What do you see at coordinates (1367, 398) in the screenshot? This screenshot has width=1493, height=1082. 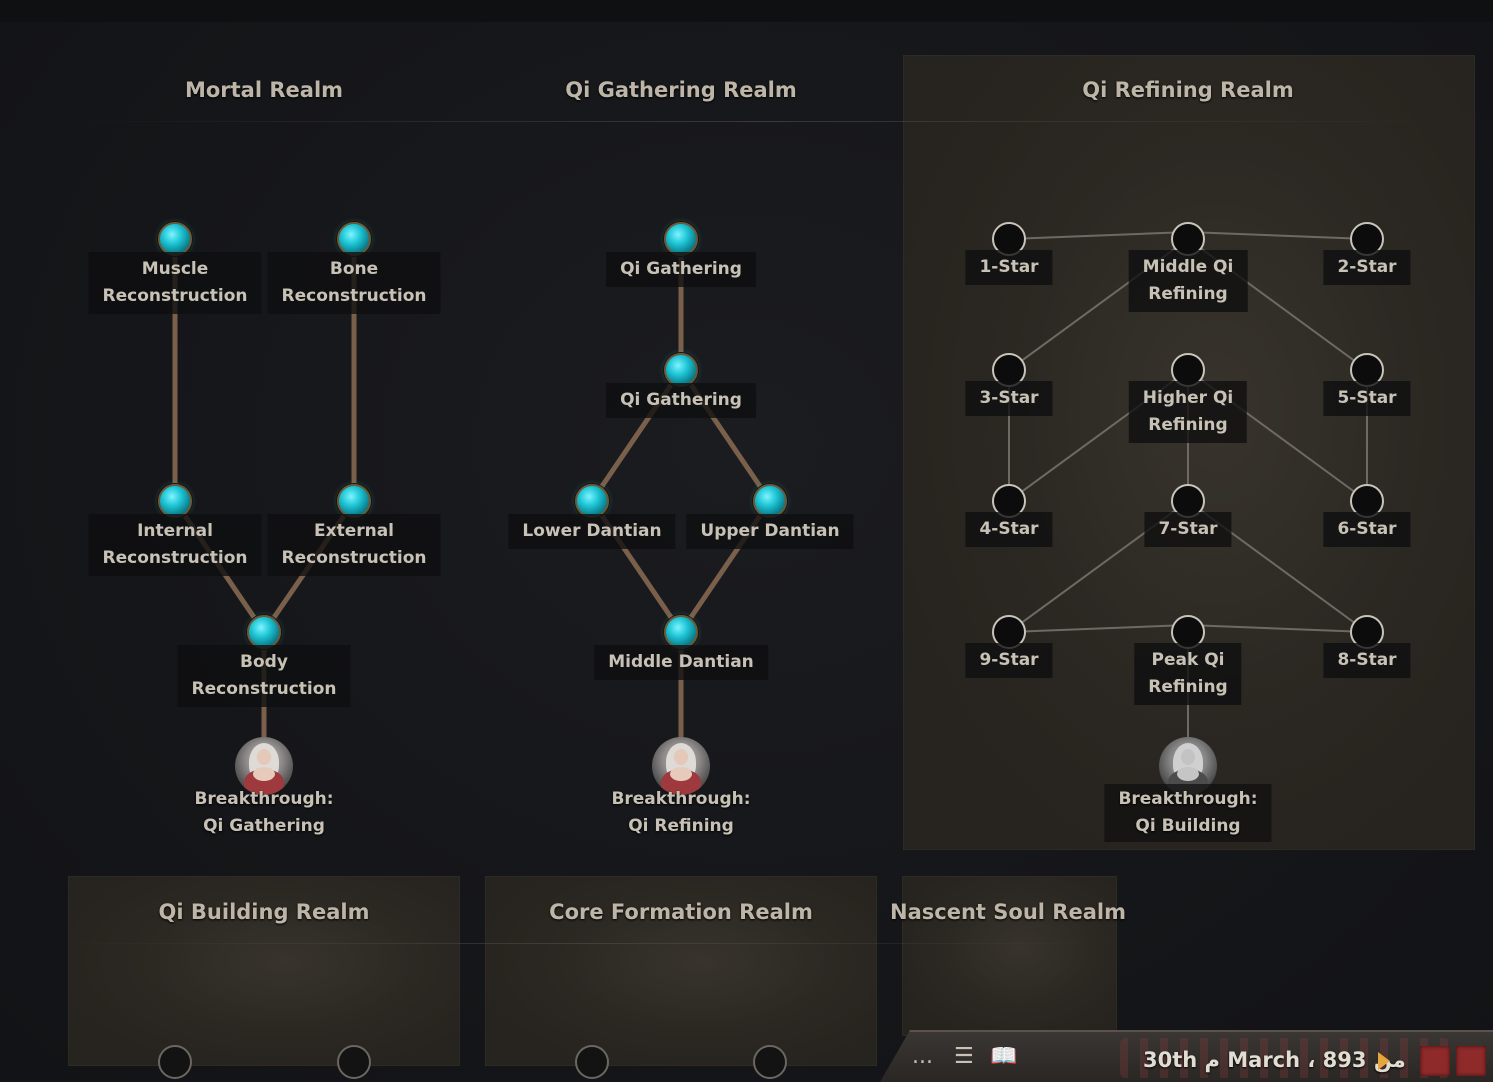 I see `node-label-5-star: 5-Star` at bounding box center [1367, 398].